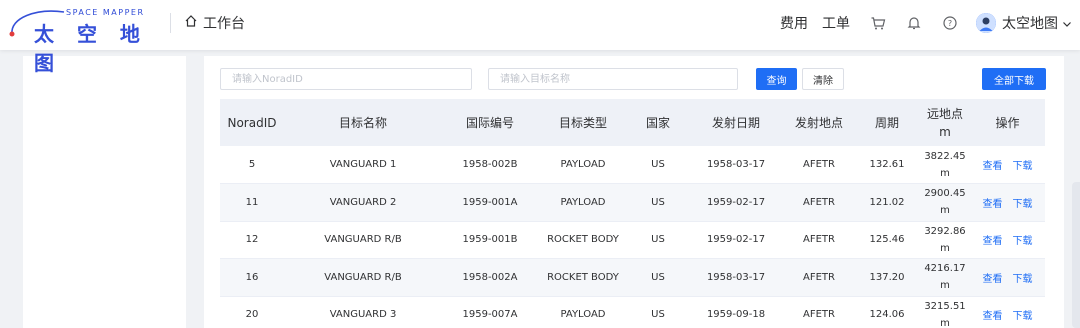 This screenshot has width=1080, height=328. I want to click on workspace-label: 工作台, so click(224, 24).